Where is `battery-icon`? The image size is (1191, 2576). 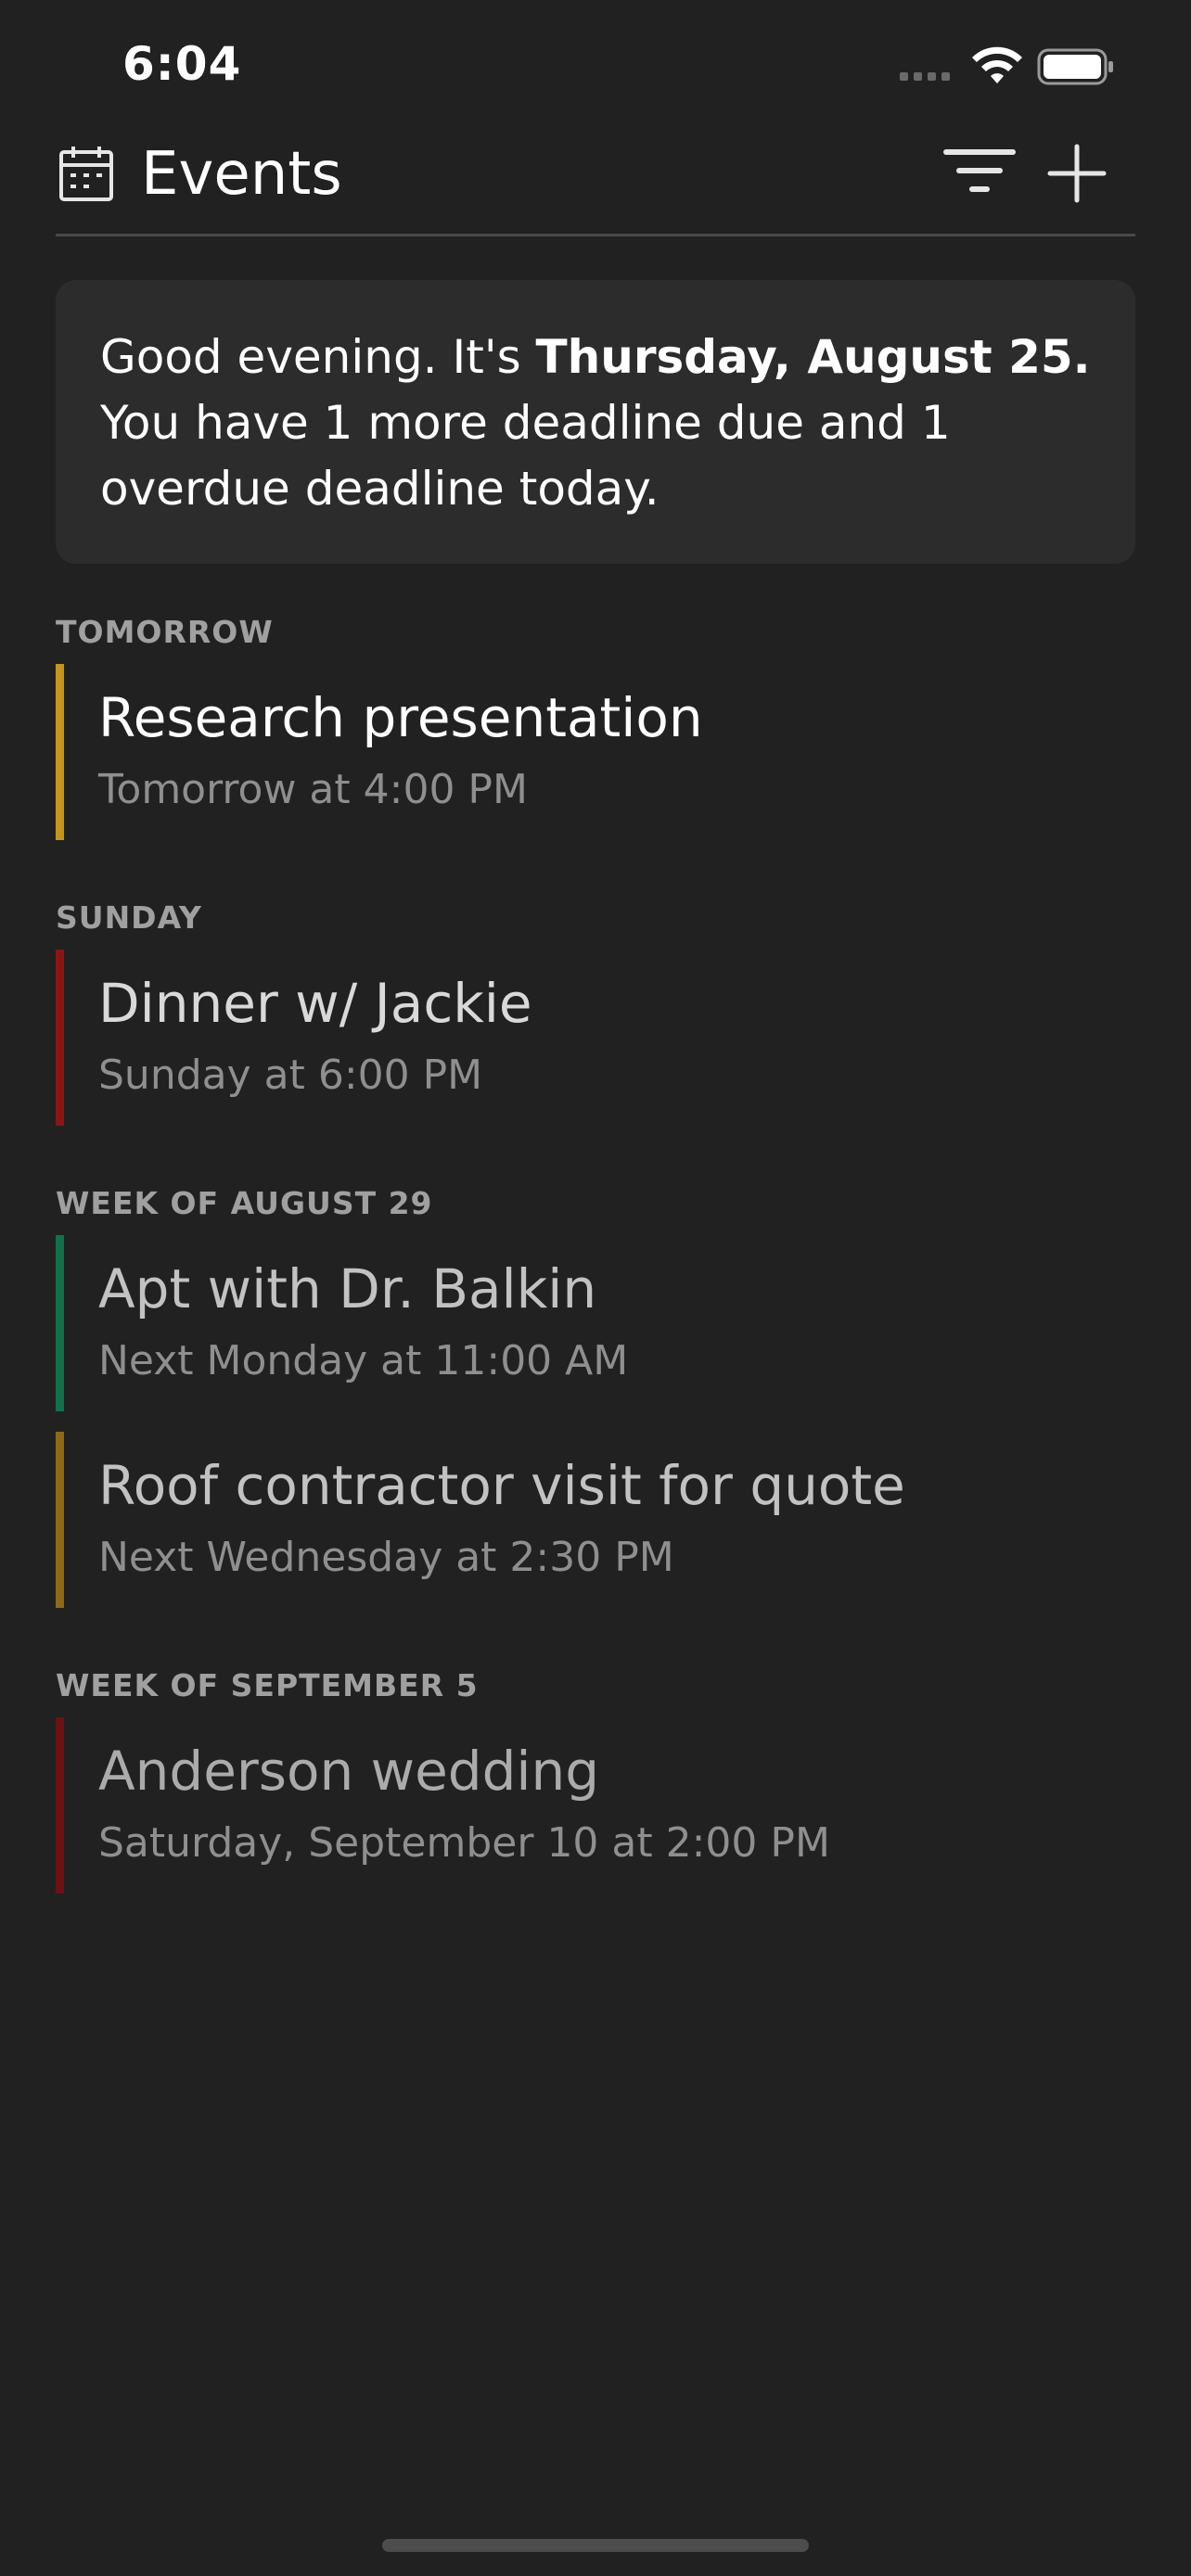
battery-icon is located at coordinates (1075, 66).